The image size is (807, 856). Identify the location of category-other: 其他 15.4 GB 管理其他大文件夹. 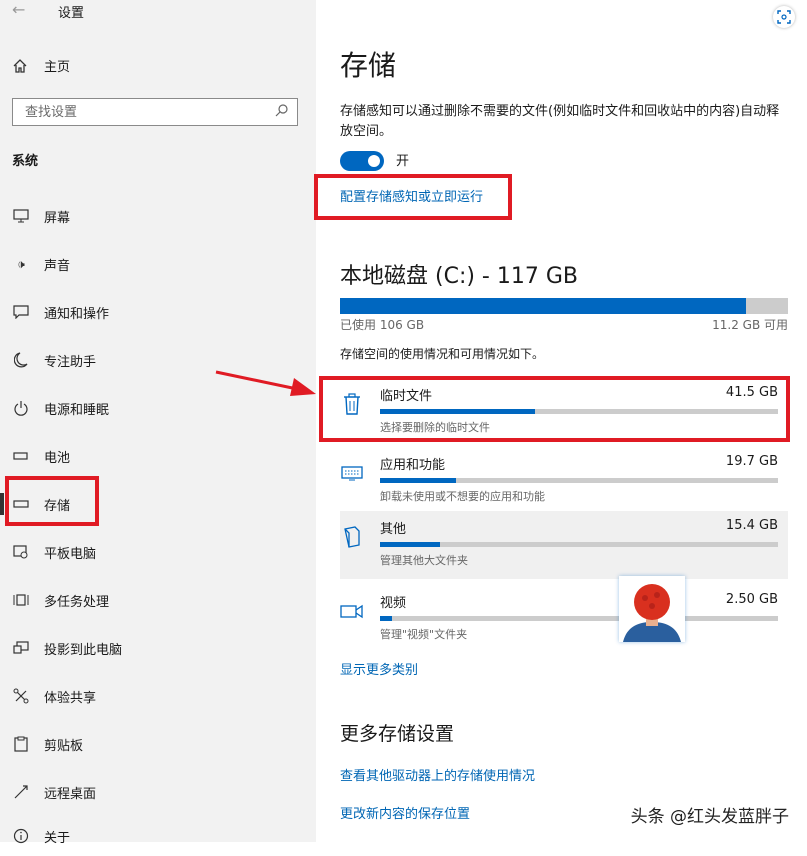
(564, 545).